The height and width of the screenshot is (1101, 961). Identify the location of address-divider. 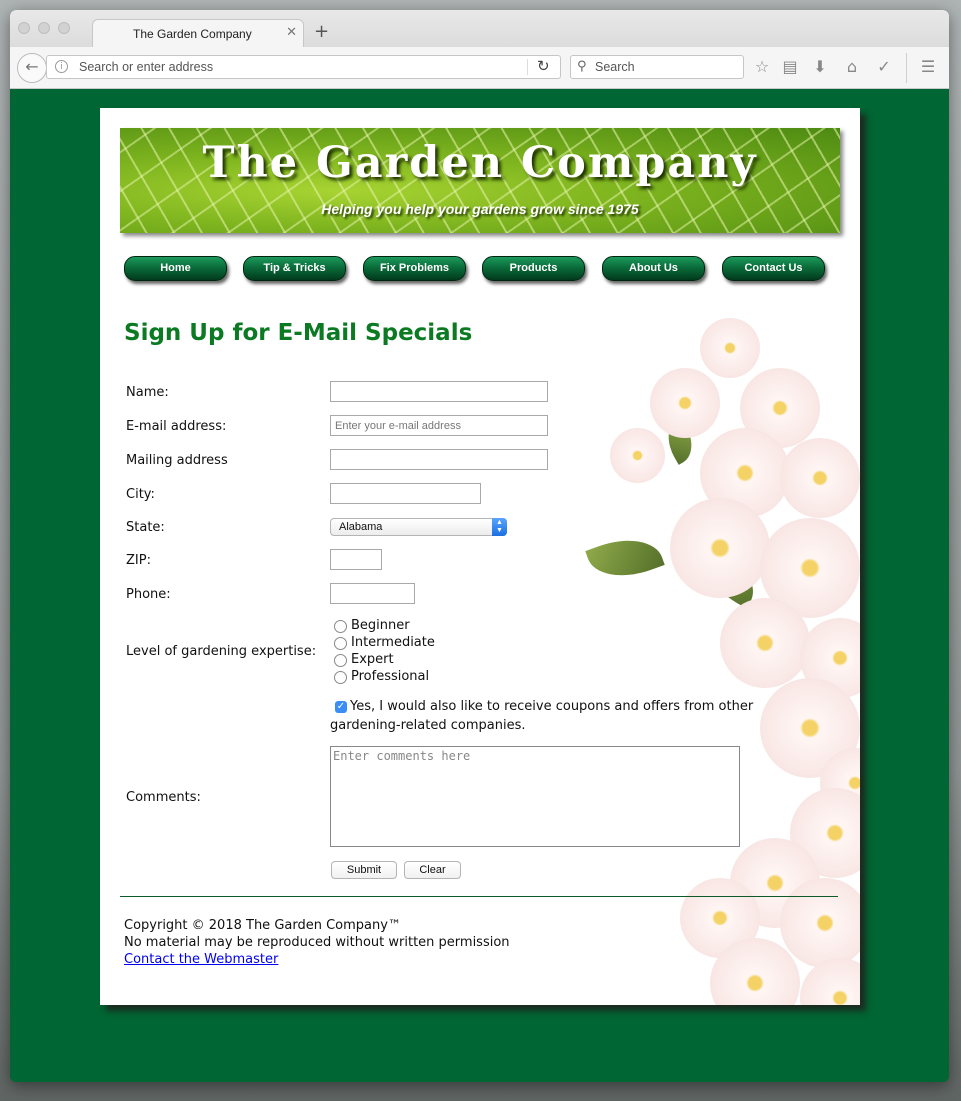
(527, 67).